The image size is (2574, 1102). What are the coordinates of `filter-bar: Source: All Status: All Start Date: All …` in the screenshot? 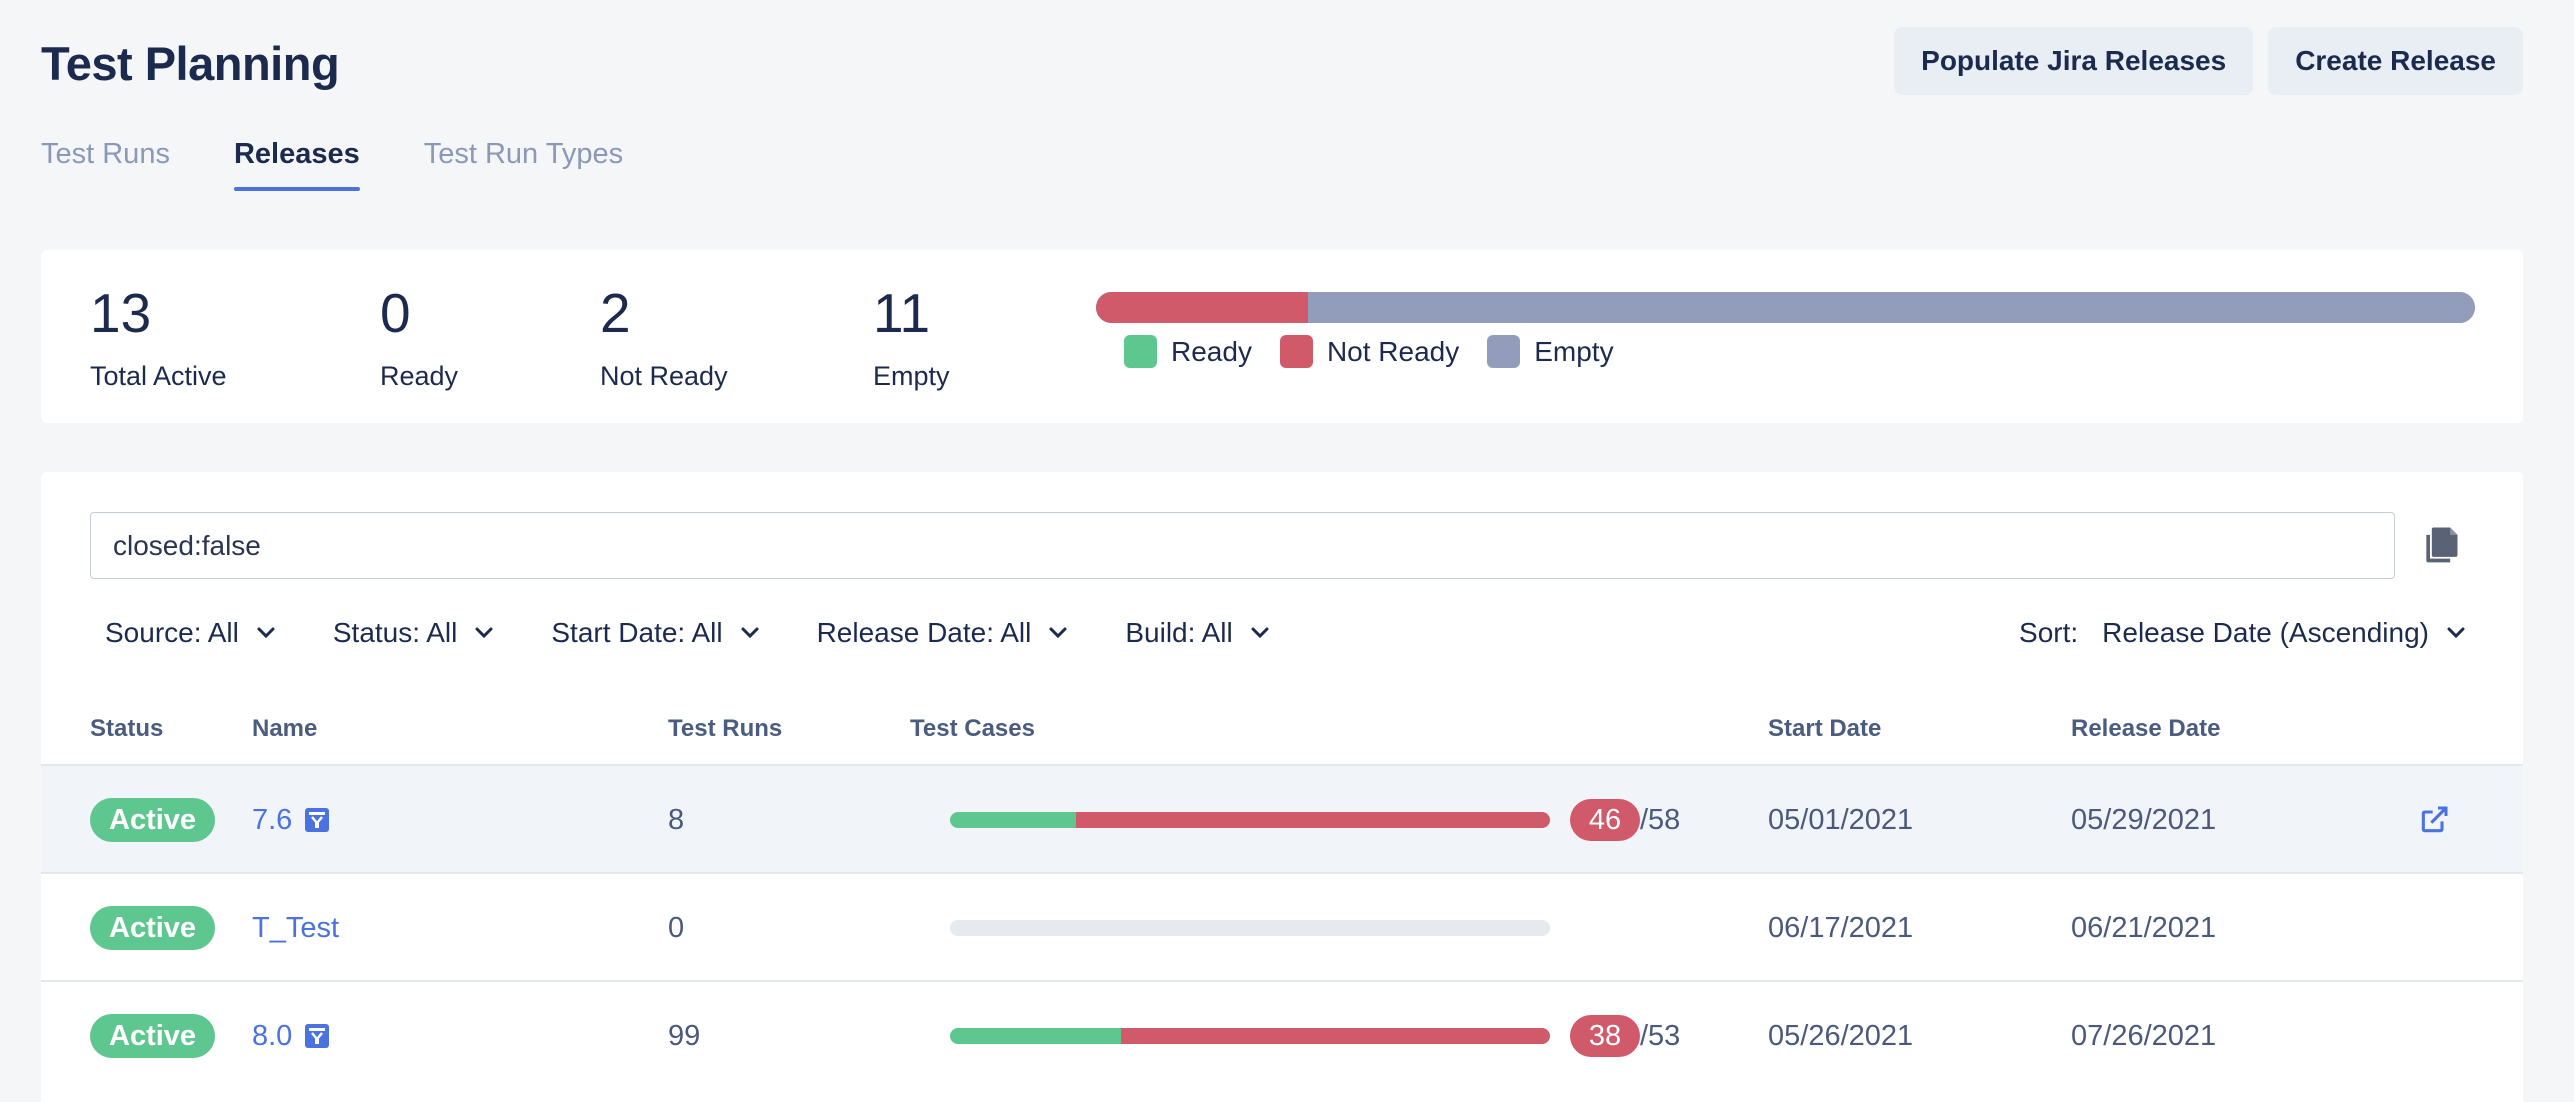 It's located at (687, 633).